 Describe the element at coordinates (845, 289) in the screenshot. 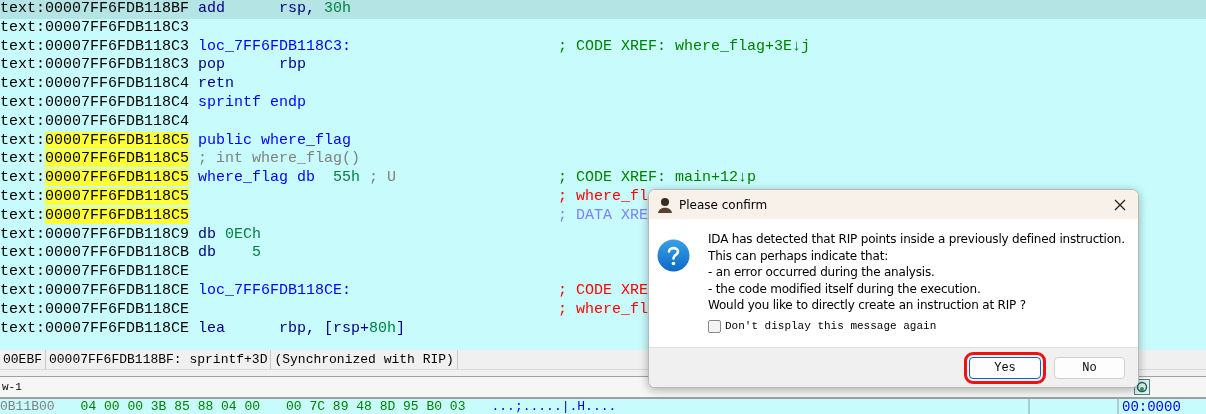

I see `message-line: - the code modified itself during the execution.` at that location.